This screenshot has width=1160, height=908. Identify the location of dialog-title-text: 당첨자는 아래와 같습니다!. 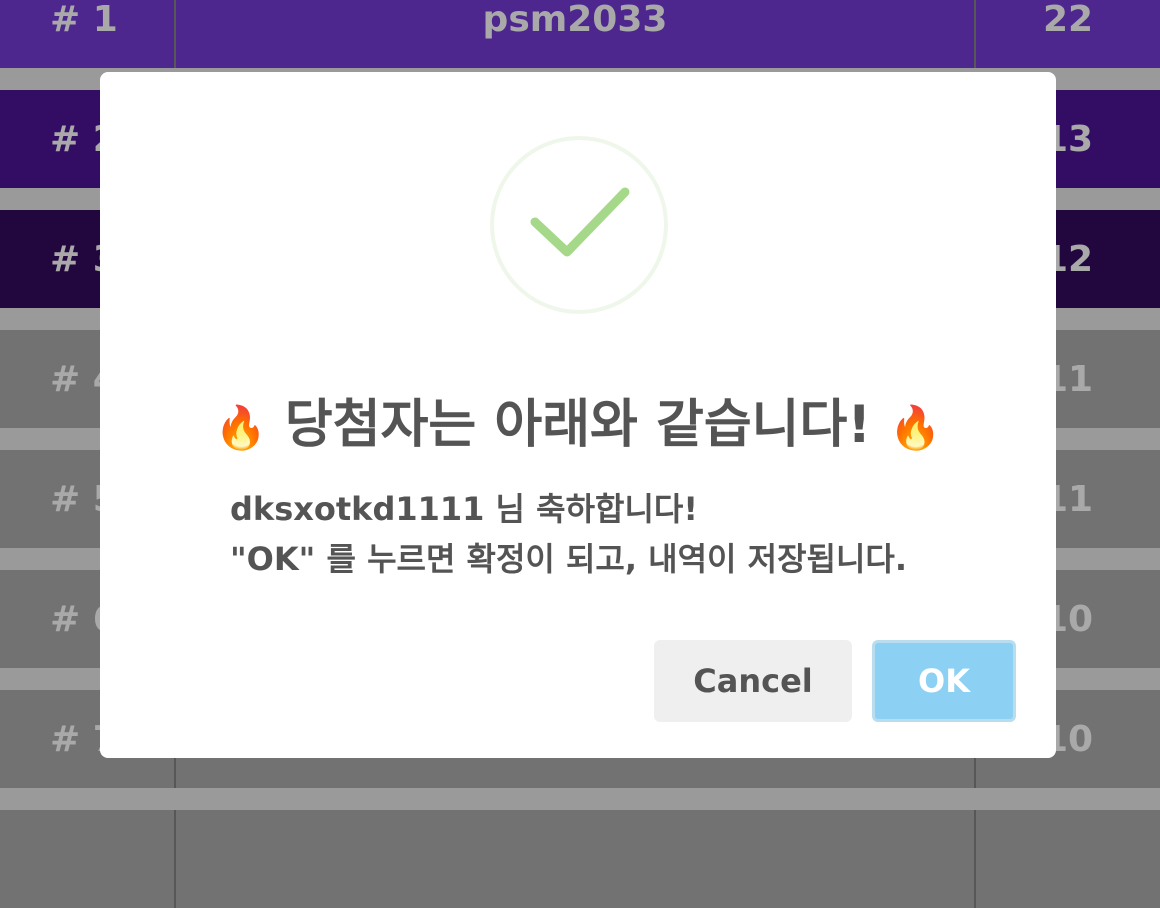
(578, 425).